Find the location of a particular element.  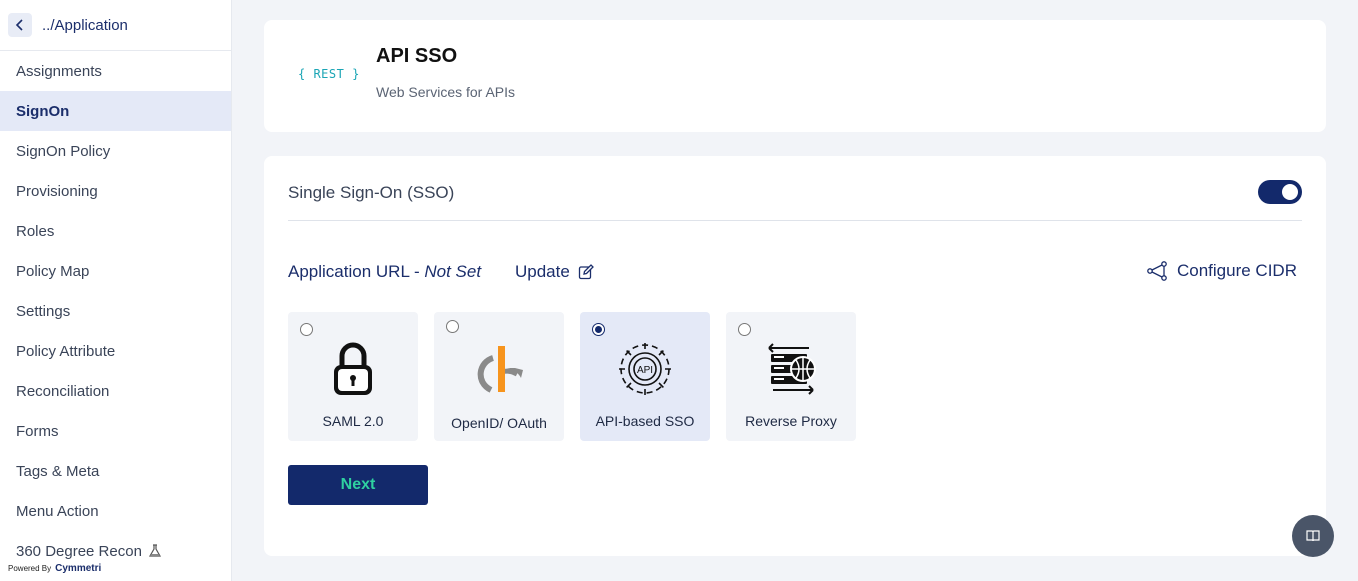

api-gear-icon: API is located at coordinates (645, 369).